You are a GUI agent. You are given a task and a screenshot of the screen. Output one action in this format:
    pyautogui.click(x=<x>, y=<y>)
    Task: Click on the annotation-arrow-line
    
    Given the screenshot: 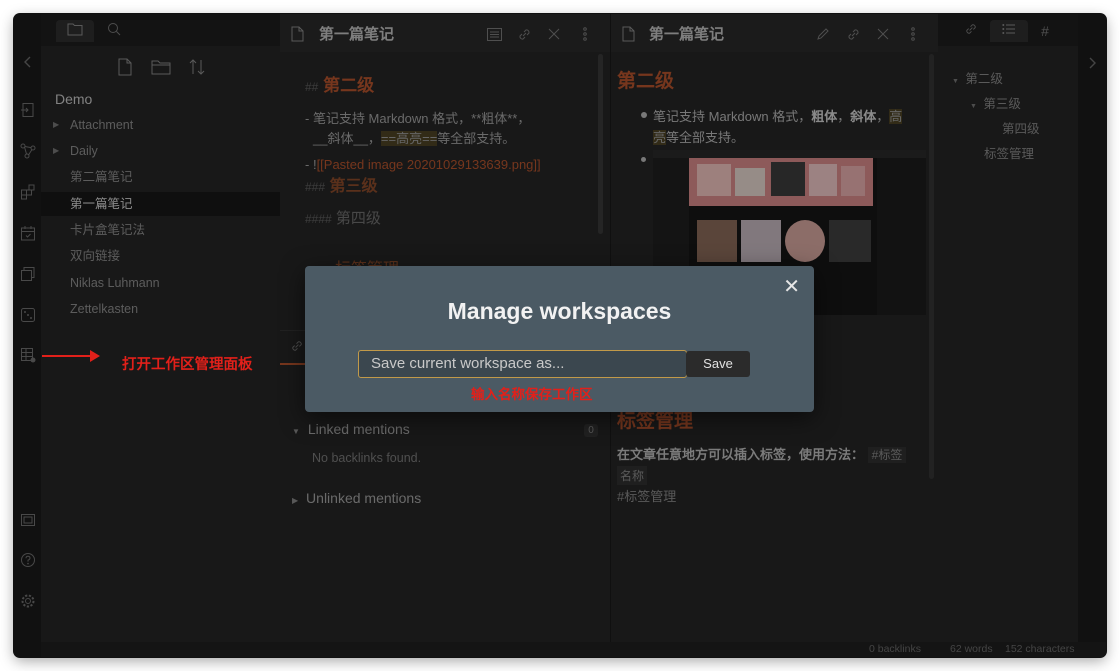 What is the action you would take?
    pyautogui.click(x=68, y=356)
    